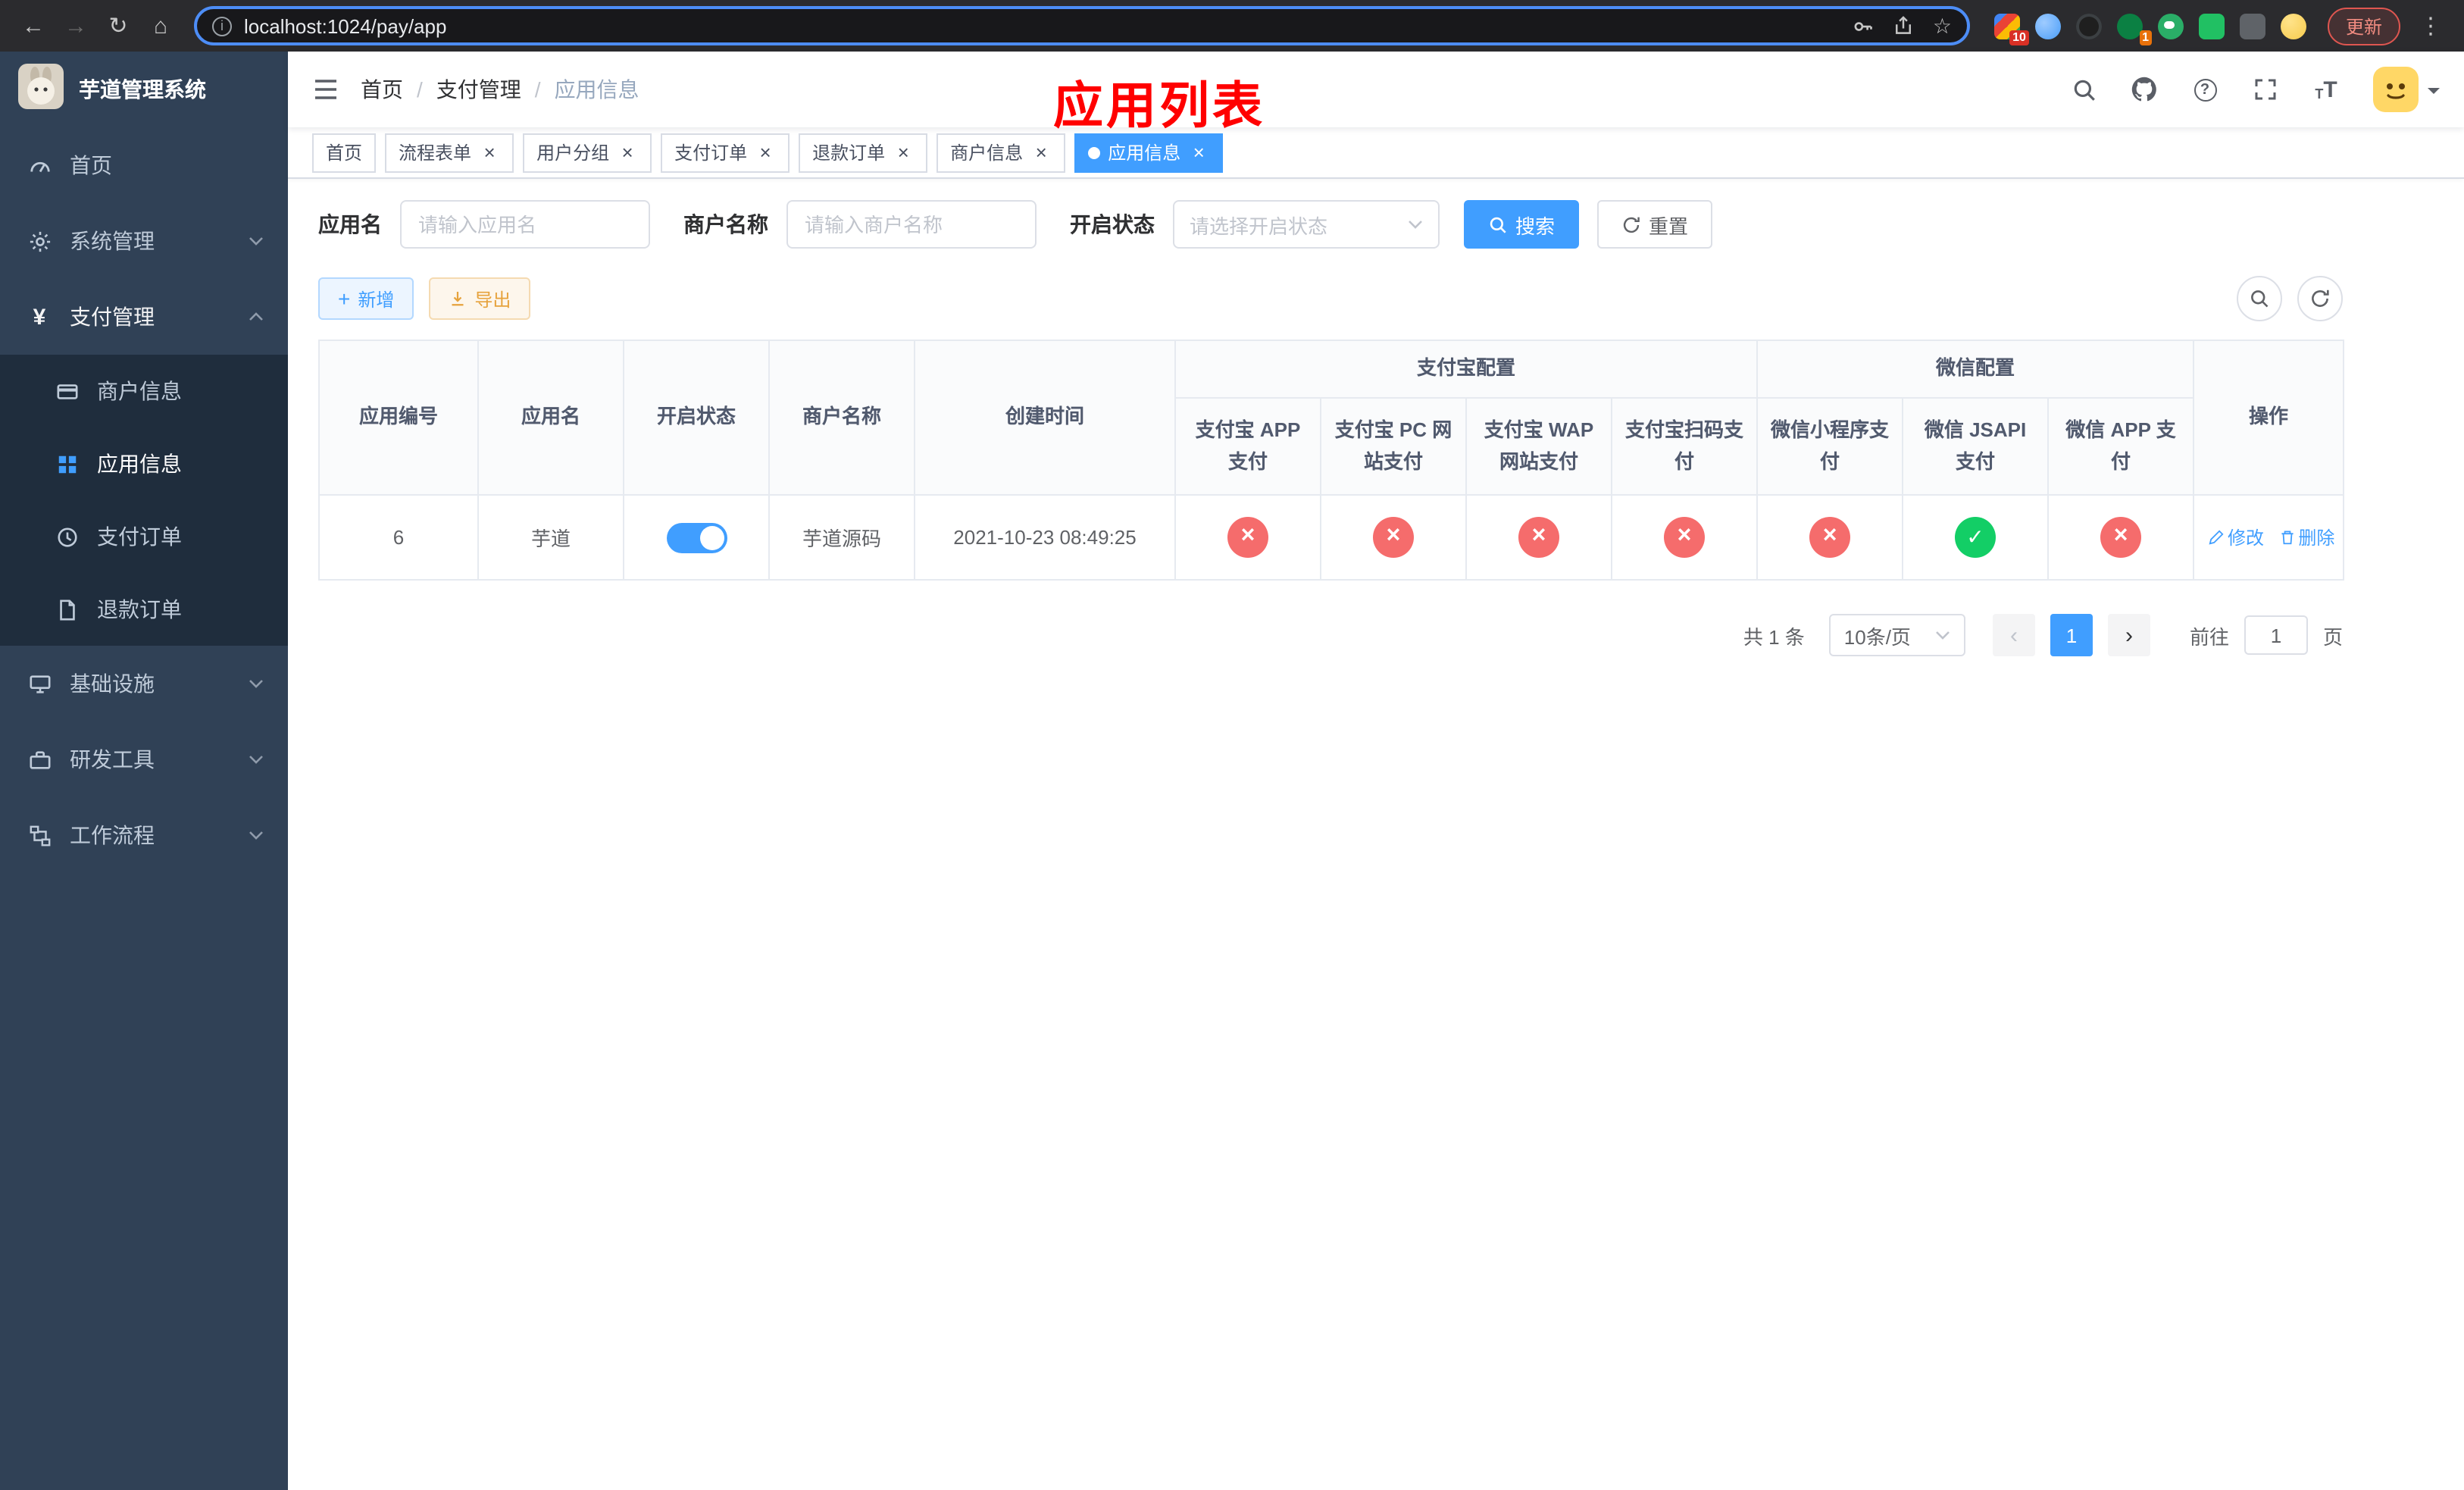 The height and width of the screenshot is (1490, 2464). Describe the element at coordinates (2071, 635) in the screenshot. I see `page-number-button: 1` at that location.